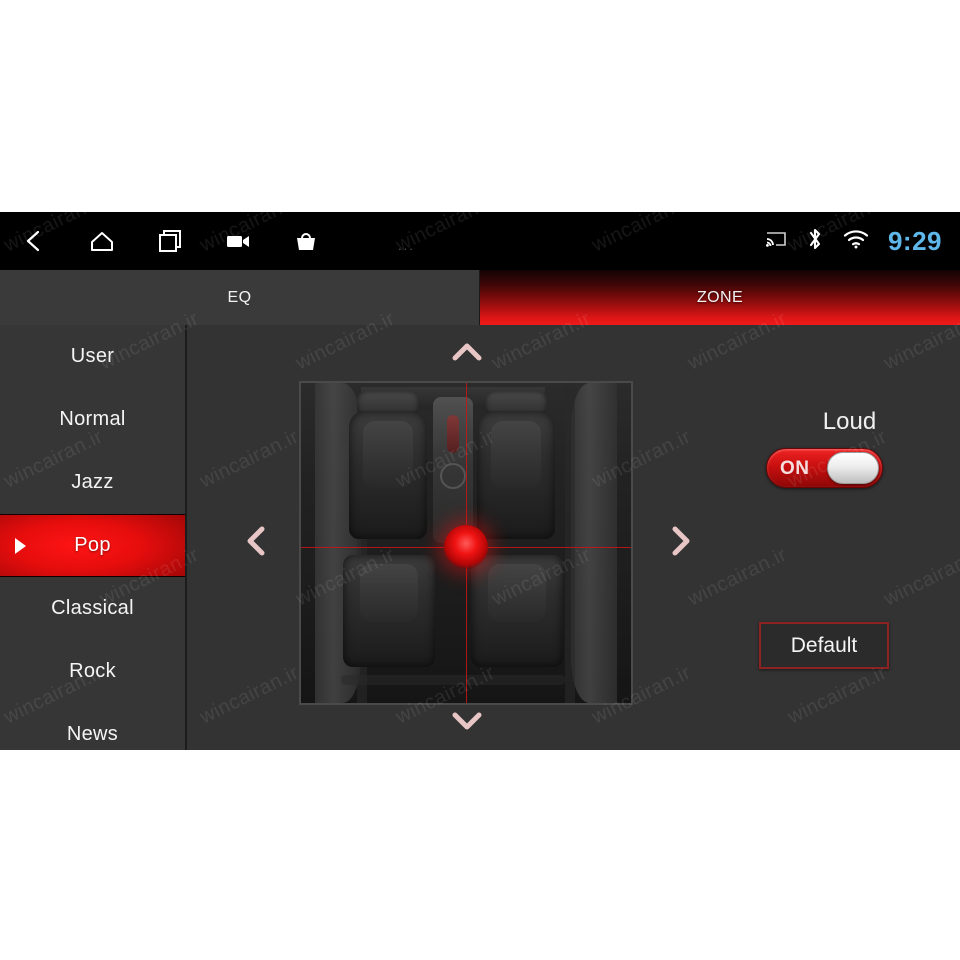 This screenshot has height=960, width=960. Describe the element at coordinates (853, 468) in the screenshot. I see `toggle-knob` at that location.